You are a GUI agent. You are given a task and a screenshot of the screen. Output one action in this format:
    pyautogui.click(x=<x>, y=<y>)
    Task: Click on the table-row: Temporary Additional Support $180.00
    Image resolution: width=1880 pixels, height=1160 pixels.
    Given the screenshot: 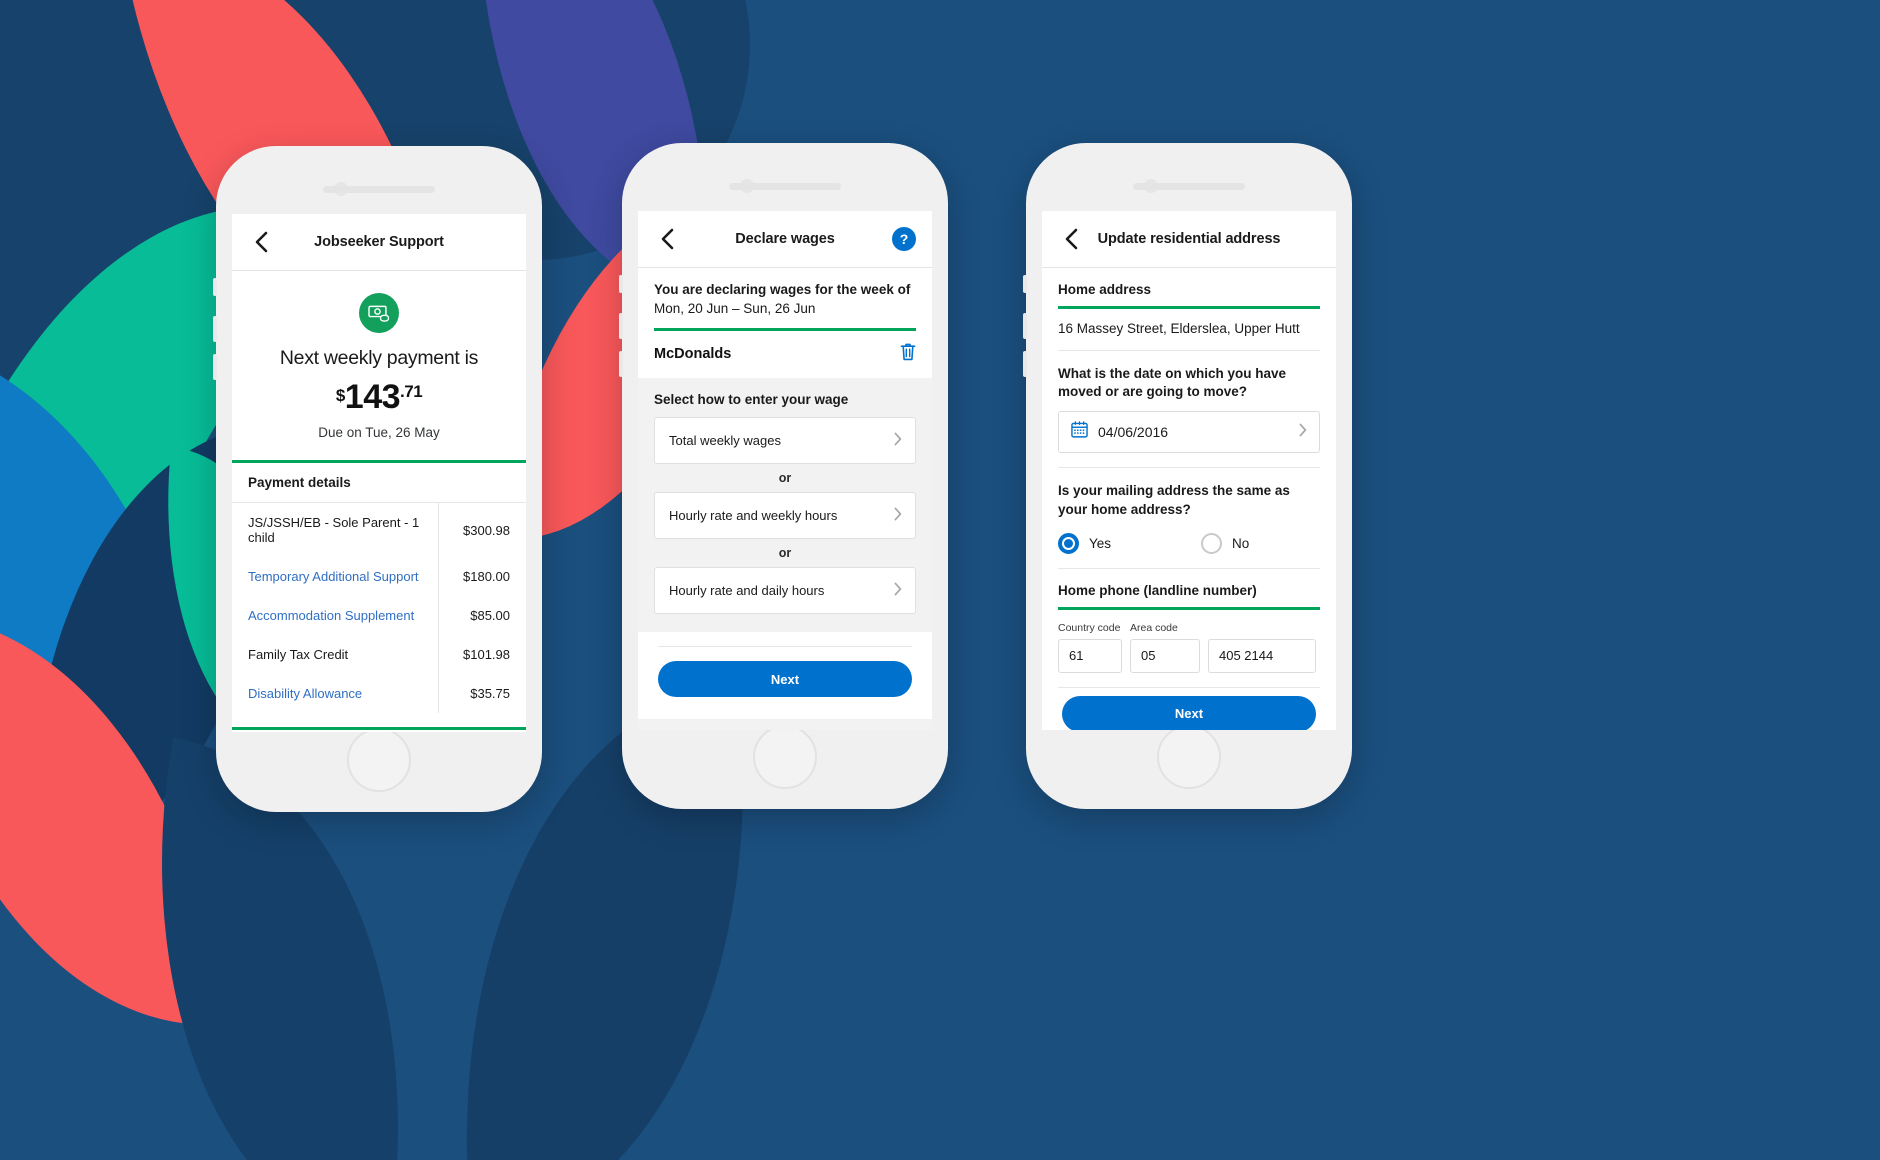 What is the action you would take?
    pyautogui.click(x=379, y=576)
    